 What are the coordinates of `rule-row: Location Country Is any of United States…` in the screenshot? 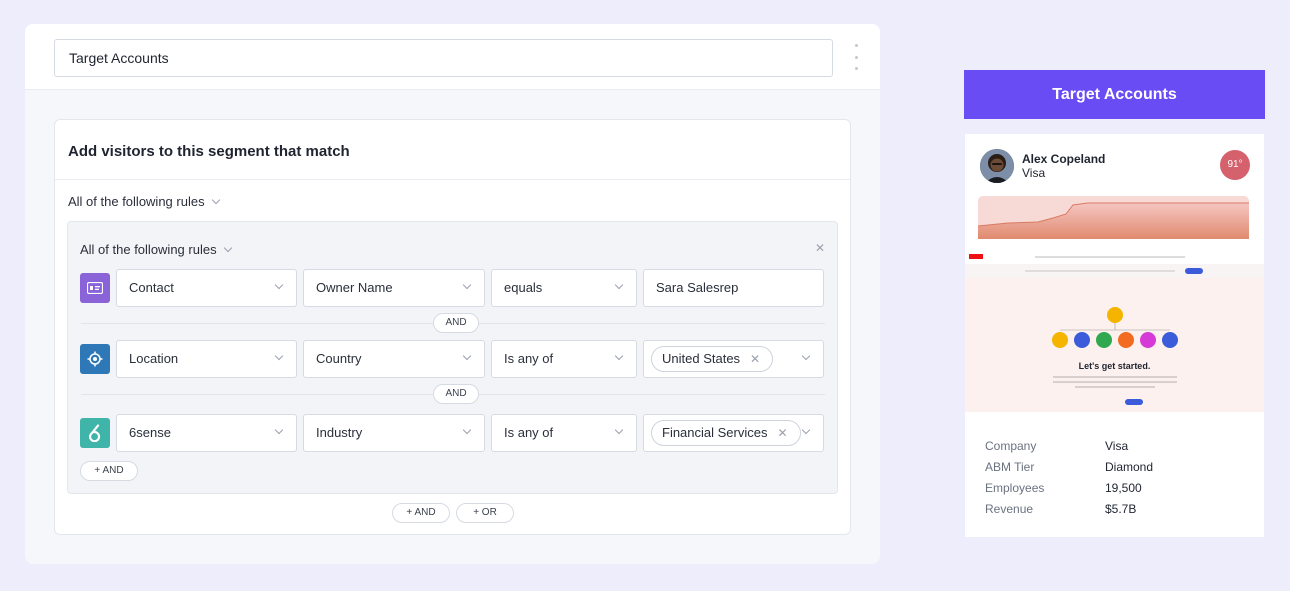 It's located at (452, 359).